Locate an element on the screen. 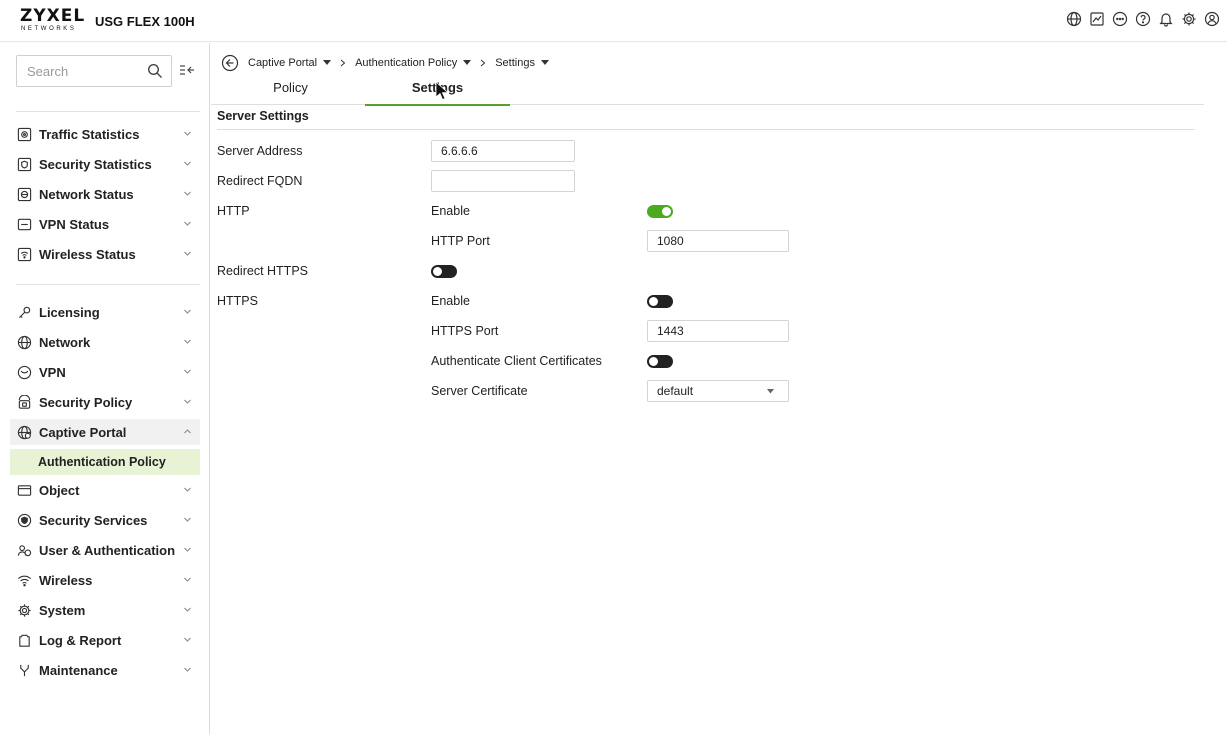  sidebar-item-vpn-status: VPN Status is located at coordinates (108, 224).